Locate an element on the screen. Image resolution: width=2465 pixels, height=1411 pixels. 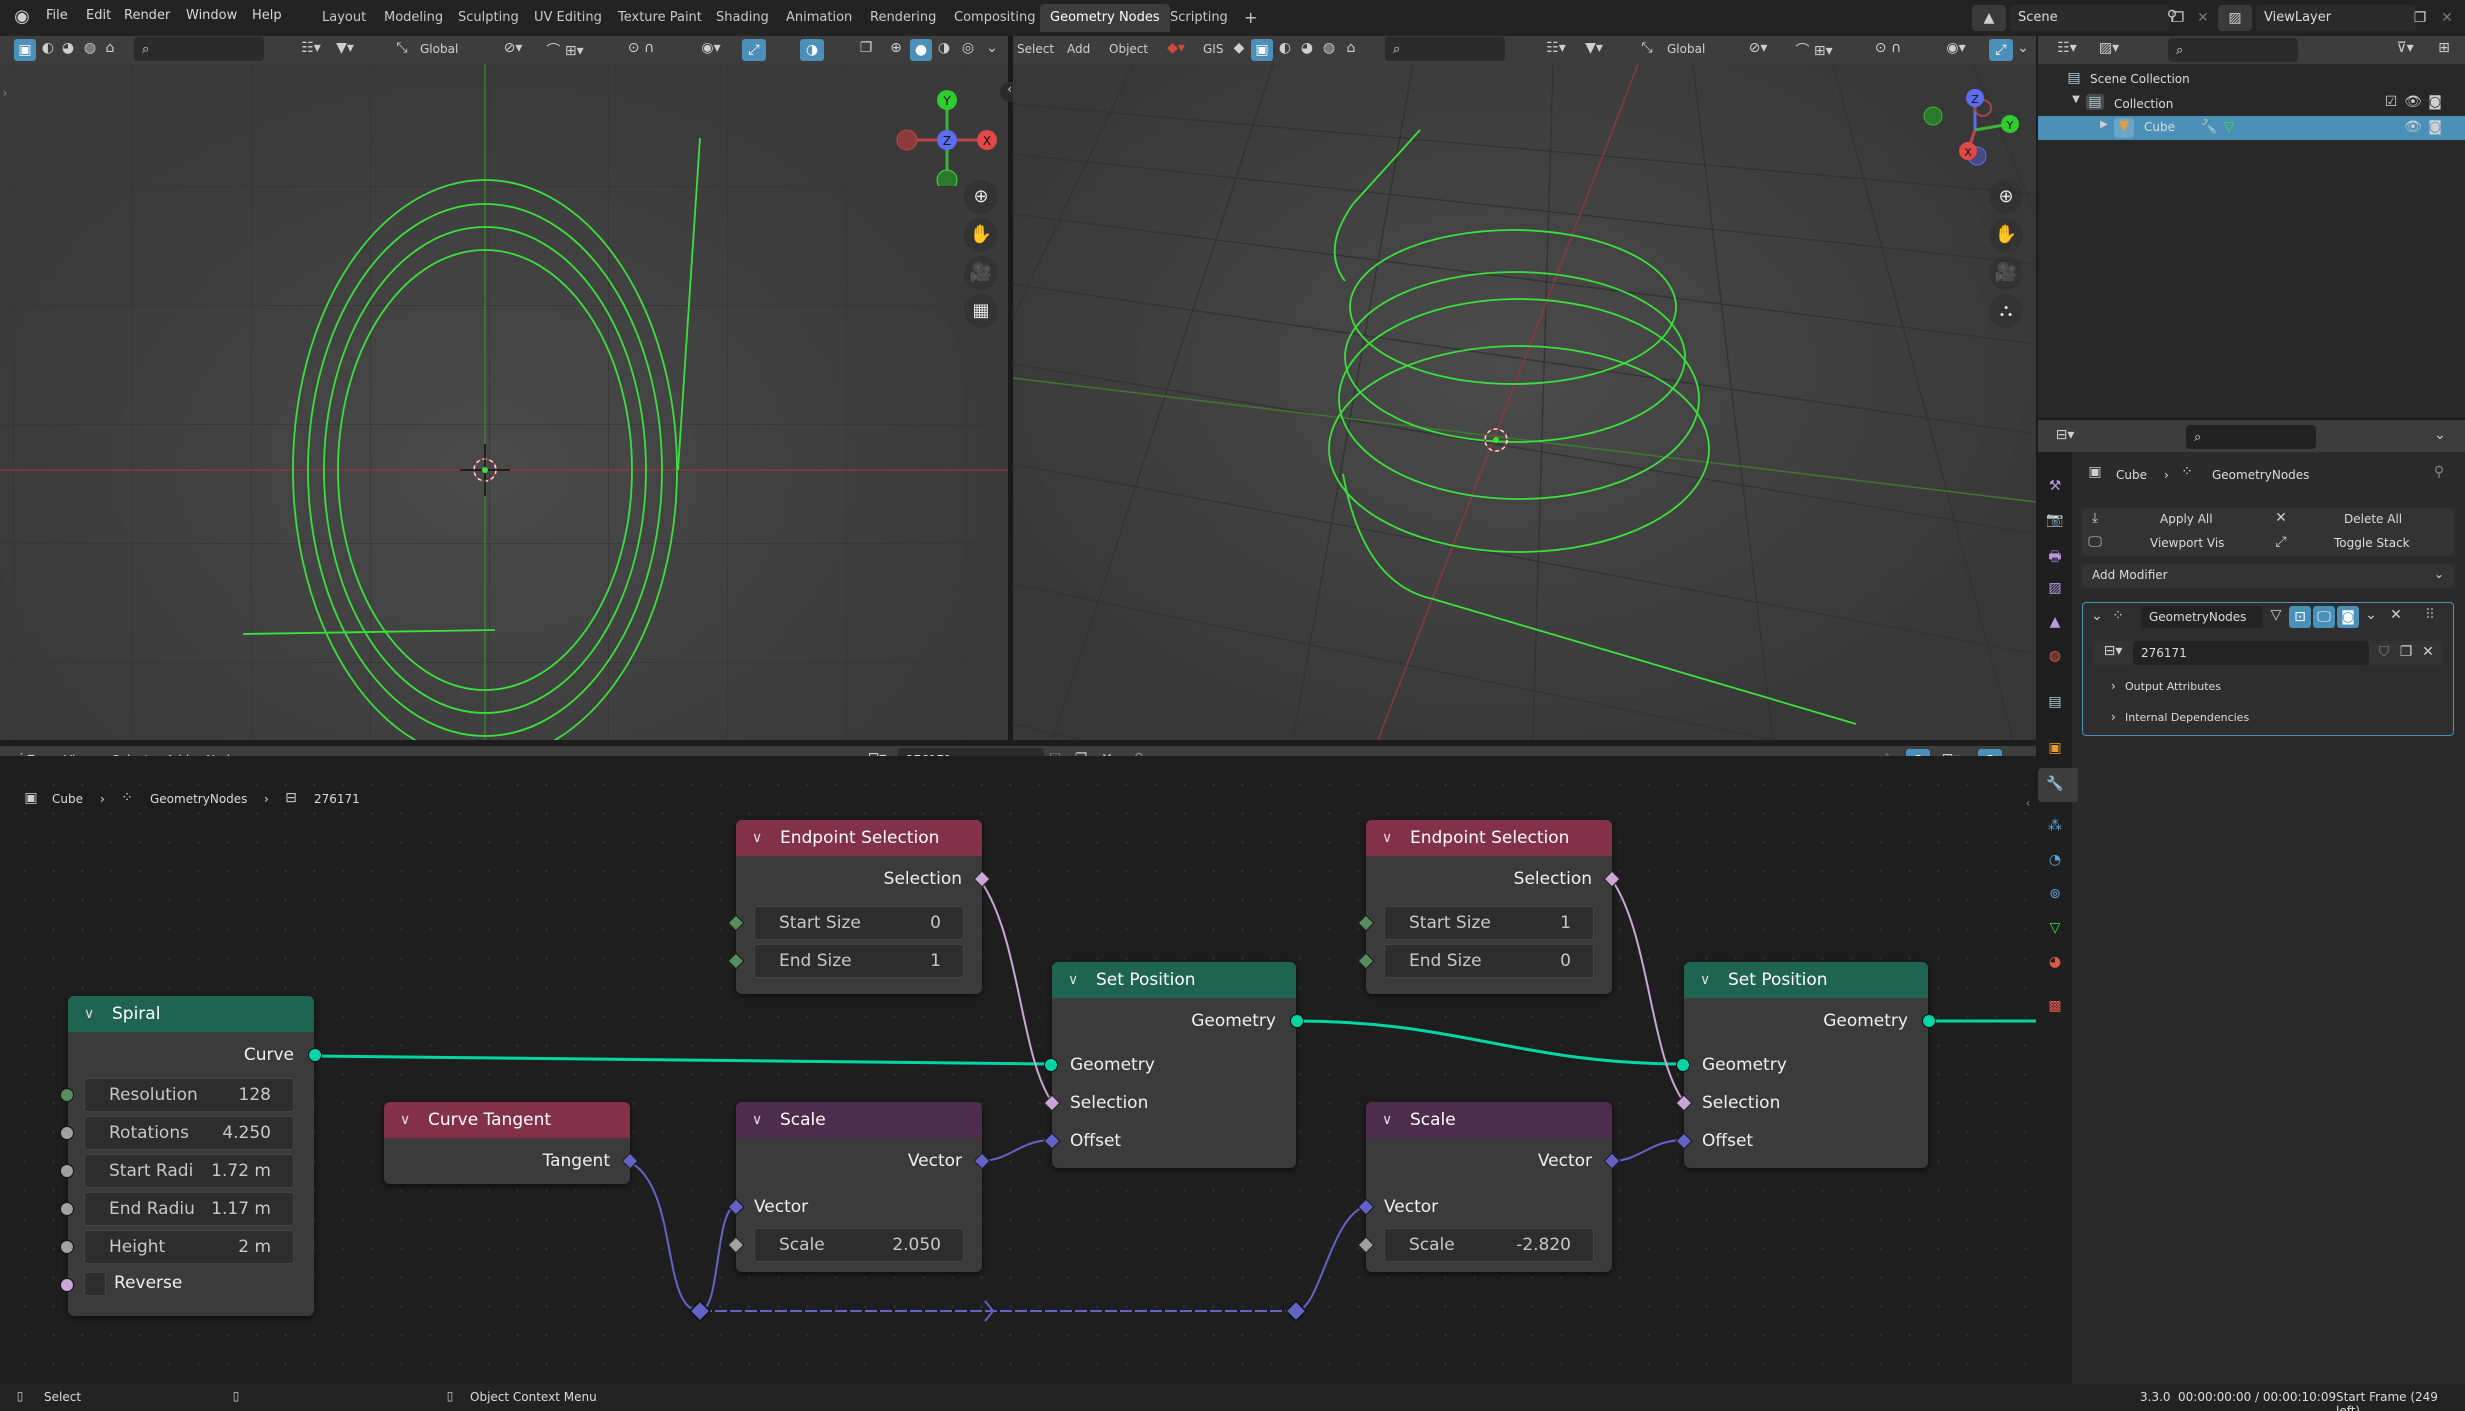
gizmo-toggle-icon-right: ⤢ is located at coordinates (2001, 50).